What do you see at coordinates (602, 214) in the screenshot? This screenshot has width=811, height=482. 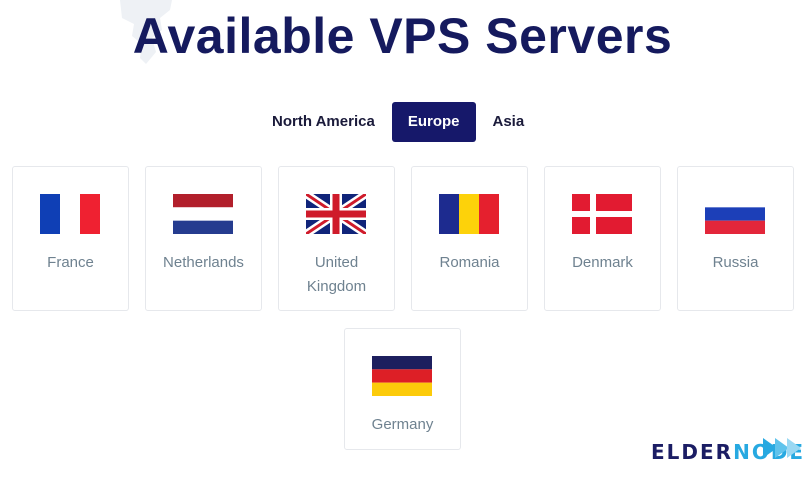 I see `denmark-flag-icon` at bounding box center [602, 214].